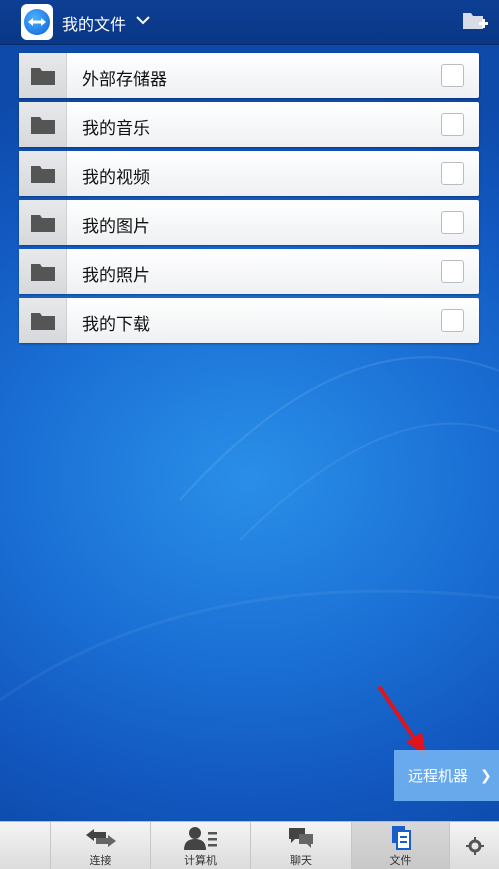 The image size is (499, 869). I want to click on remote-machine-button: 远程机器 ❯, so click(446, 775).